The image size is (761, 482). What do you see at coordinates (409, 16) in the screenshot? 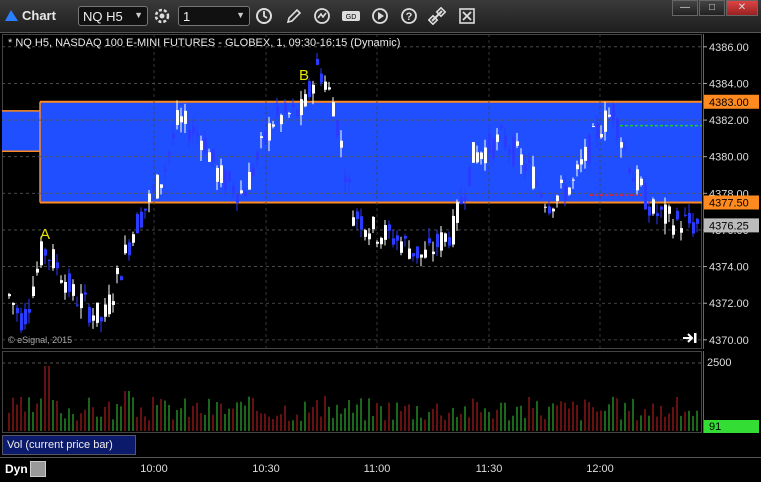
I see `help-icon: ?` at bounding box center [409, 16].